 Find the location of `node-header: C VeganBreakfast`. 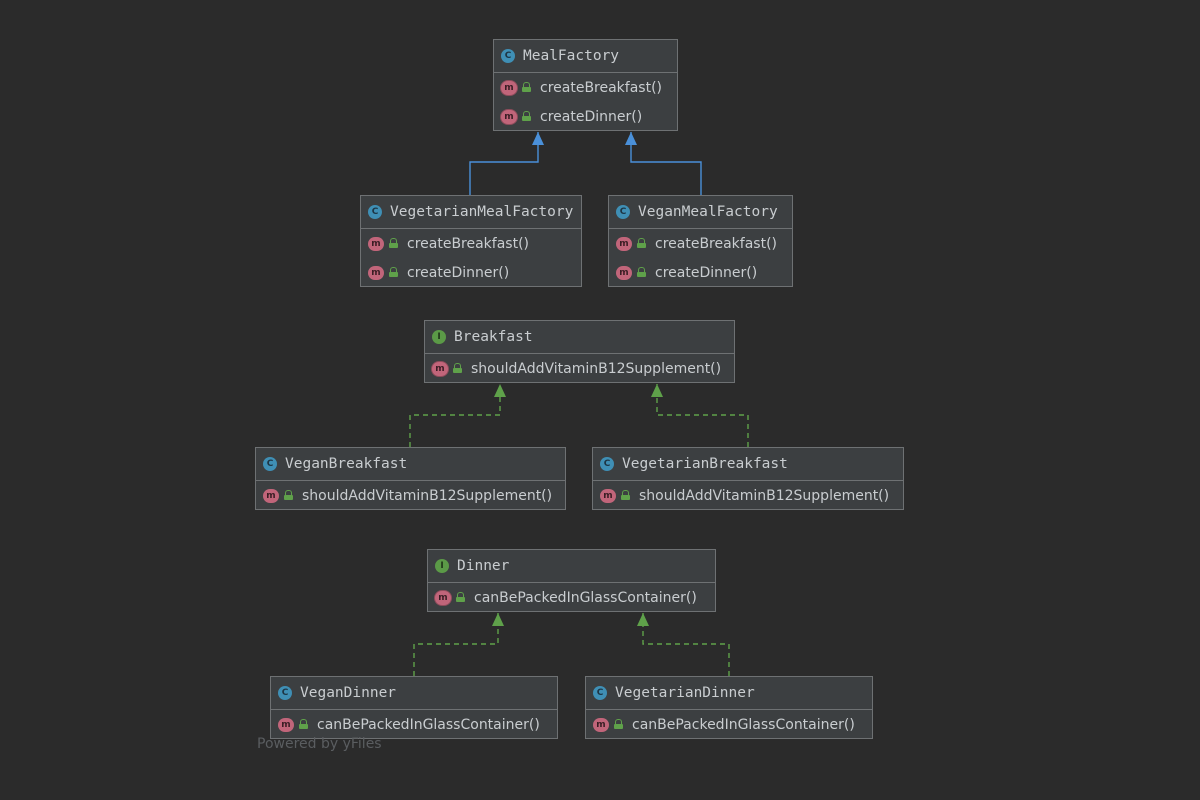

node-header: C VeganBreakfast is located at coordinates (410, 464).